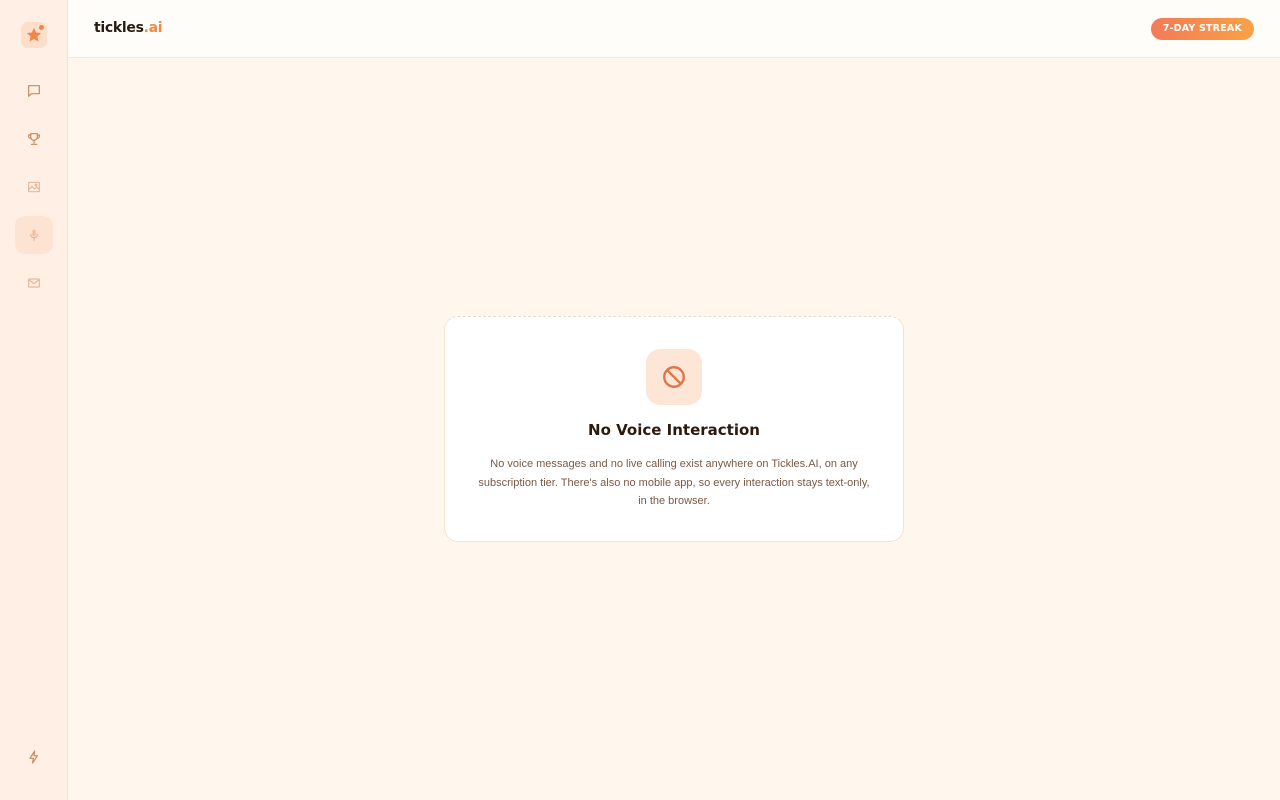  I want to click on brand-logo: tickles.ai, so click(128, 28).